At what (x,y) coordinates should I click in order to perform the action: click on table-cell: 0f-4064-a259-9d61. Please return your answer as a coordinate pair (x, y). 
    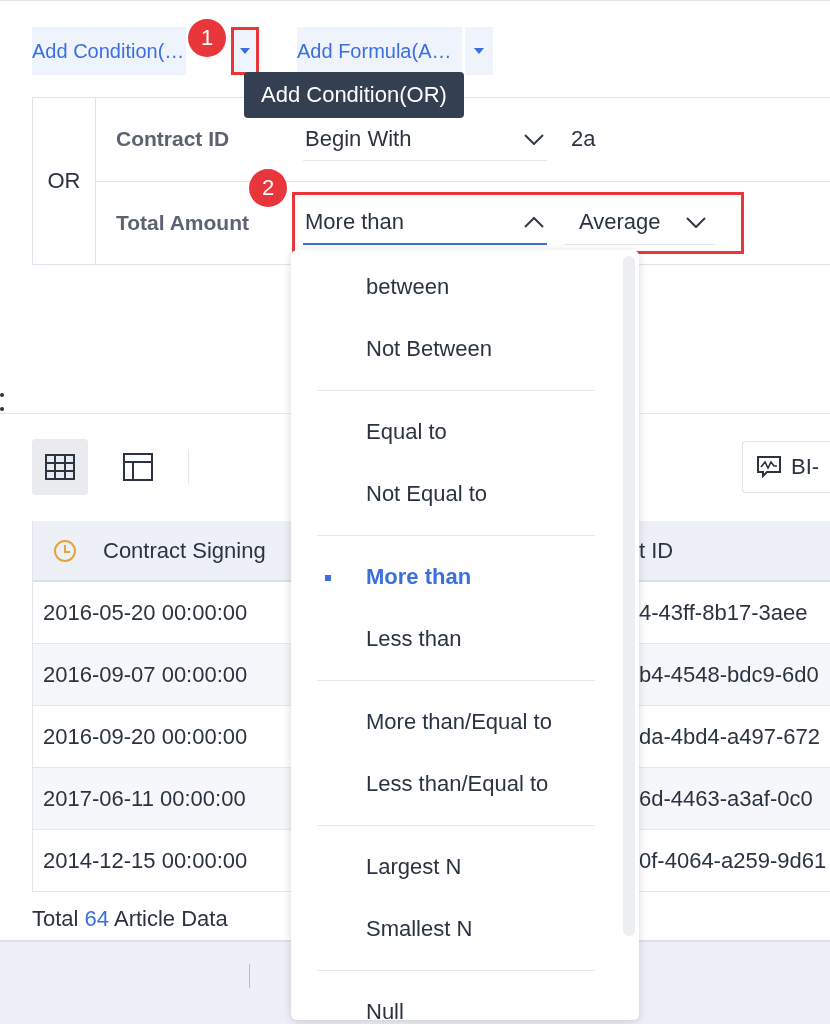
    Looking at the image, I should click on (733, 860).